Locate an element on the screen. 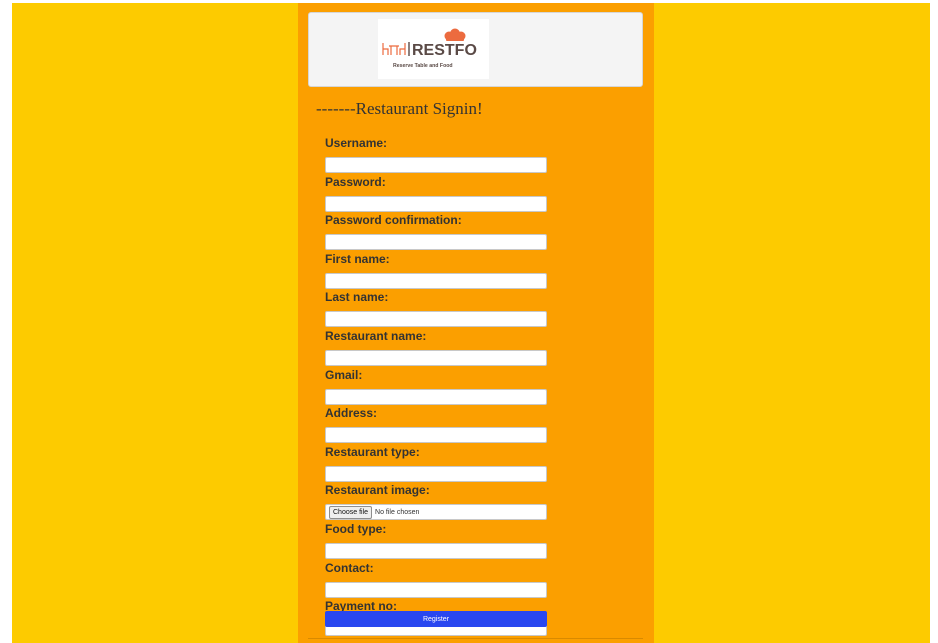 The image size is (938, 643). contact-label: Contact: is located at coordinates (349, 567).